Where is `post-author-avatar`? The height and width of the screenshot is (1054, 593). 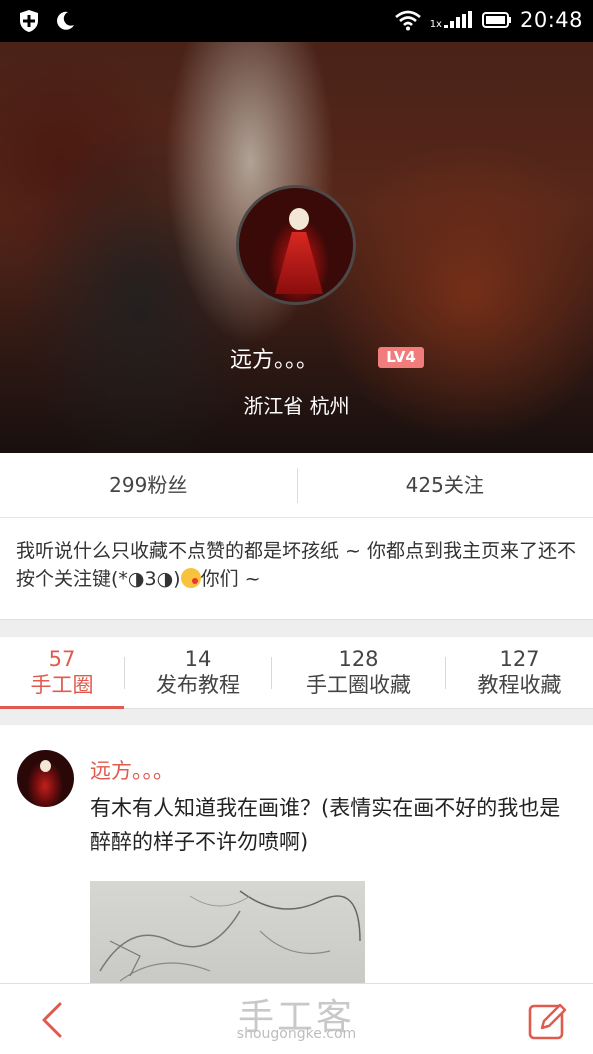
post-author-avatar is located at coordinates (45, 778).